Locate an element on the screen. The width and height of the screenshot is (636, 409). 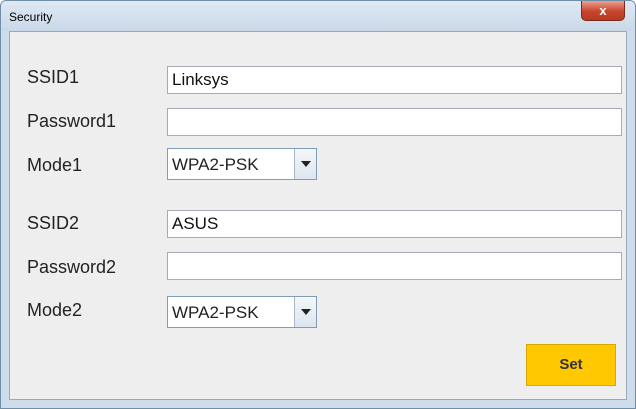
ssid1-input is located at coordinates (394, 80).